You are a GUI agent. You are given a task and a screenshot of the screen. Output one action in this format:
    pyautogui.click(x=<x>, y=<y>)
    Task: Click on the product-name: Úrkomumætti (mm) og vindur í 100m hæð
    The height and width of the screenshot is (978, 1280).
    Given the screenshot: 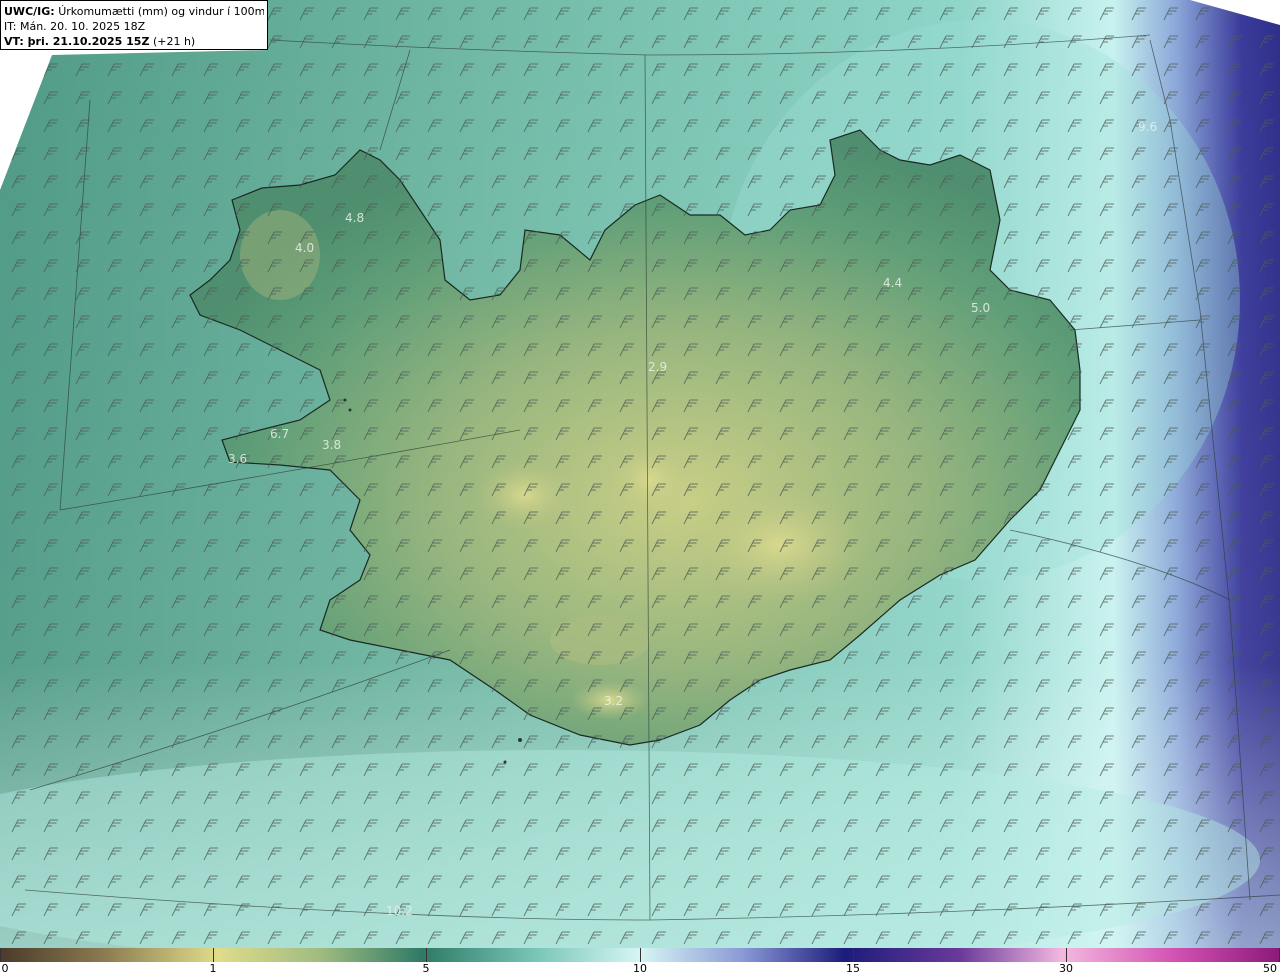 What is the action you would take?
    pyautogui.click(x=161, y=11)
    